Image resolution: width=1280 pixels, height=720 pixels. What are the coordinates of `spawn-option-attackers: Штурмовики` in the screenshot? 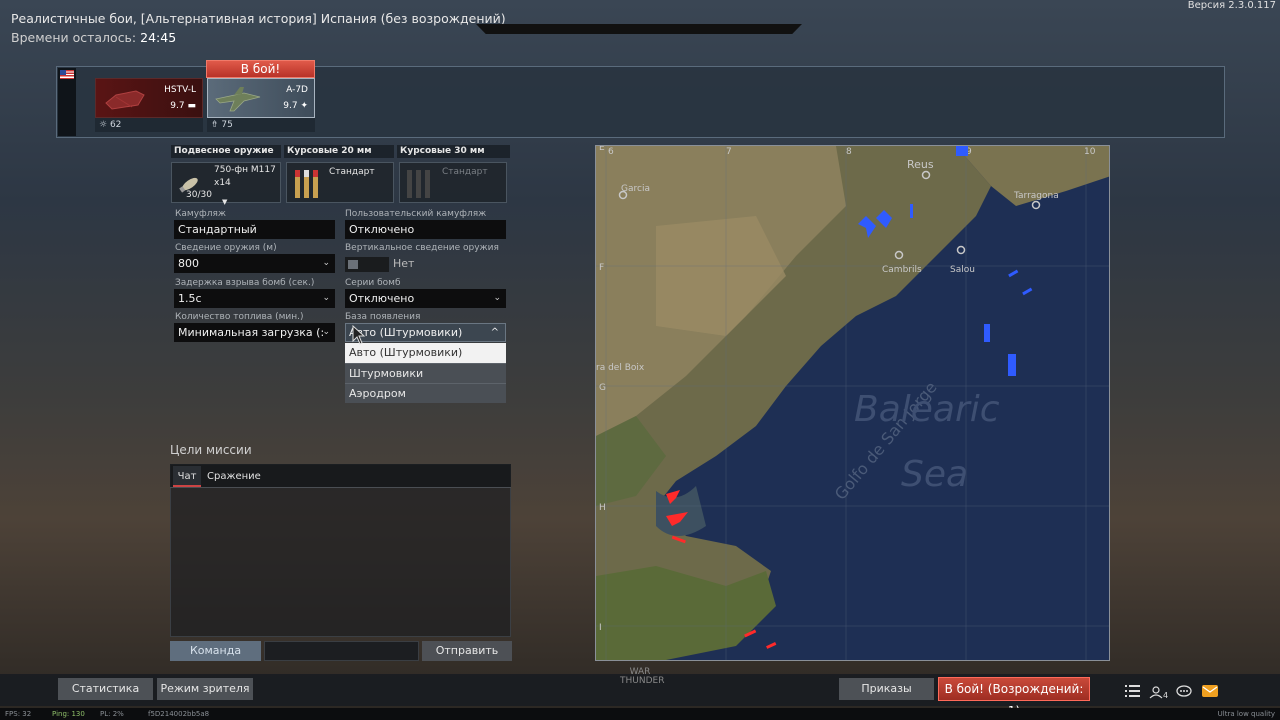 It's located at (425, 373).